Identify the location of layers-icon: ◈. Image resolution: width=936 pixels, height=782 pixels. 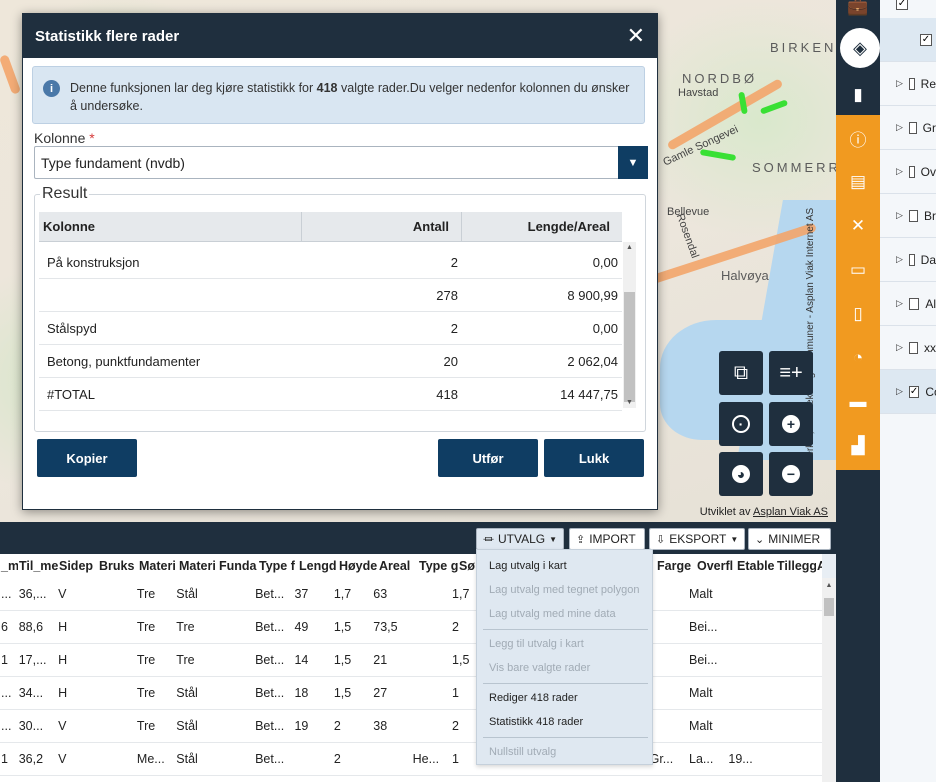
(860, 48).